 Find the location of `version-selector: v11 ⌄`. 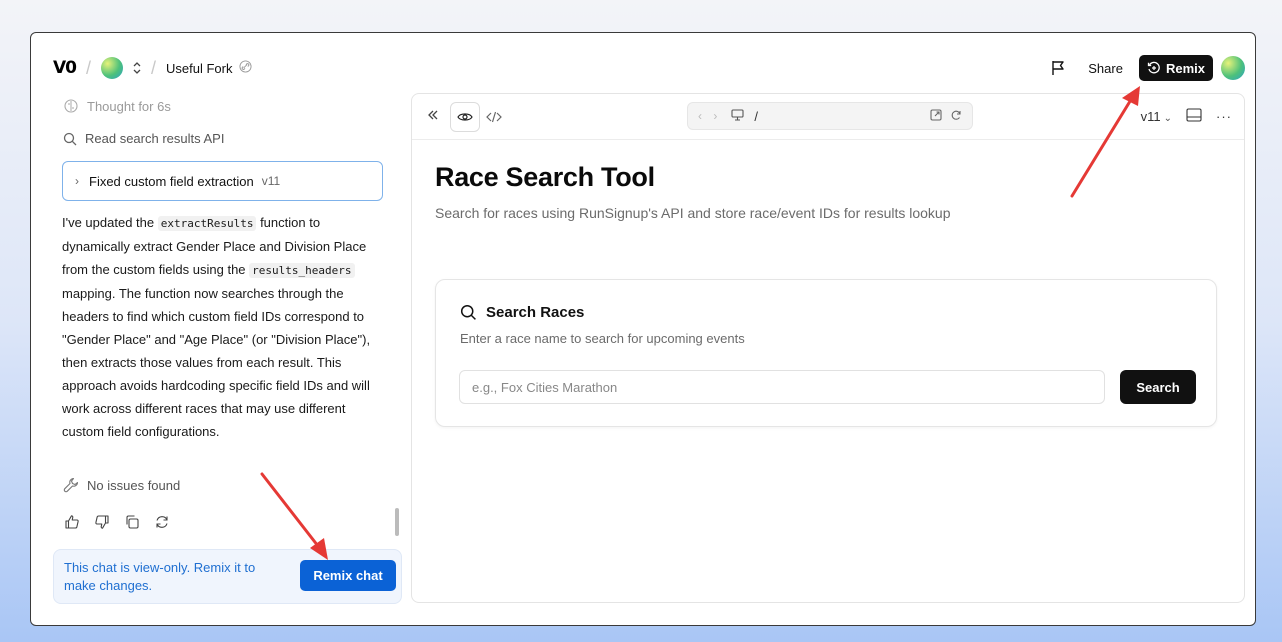

version-selector: v11 ⌄ is located at coordinates (1156, 116).